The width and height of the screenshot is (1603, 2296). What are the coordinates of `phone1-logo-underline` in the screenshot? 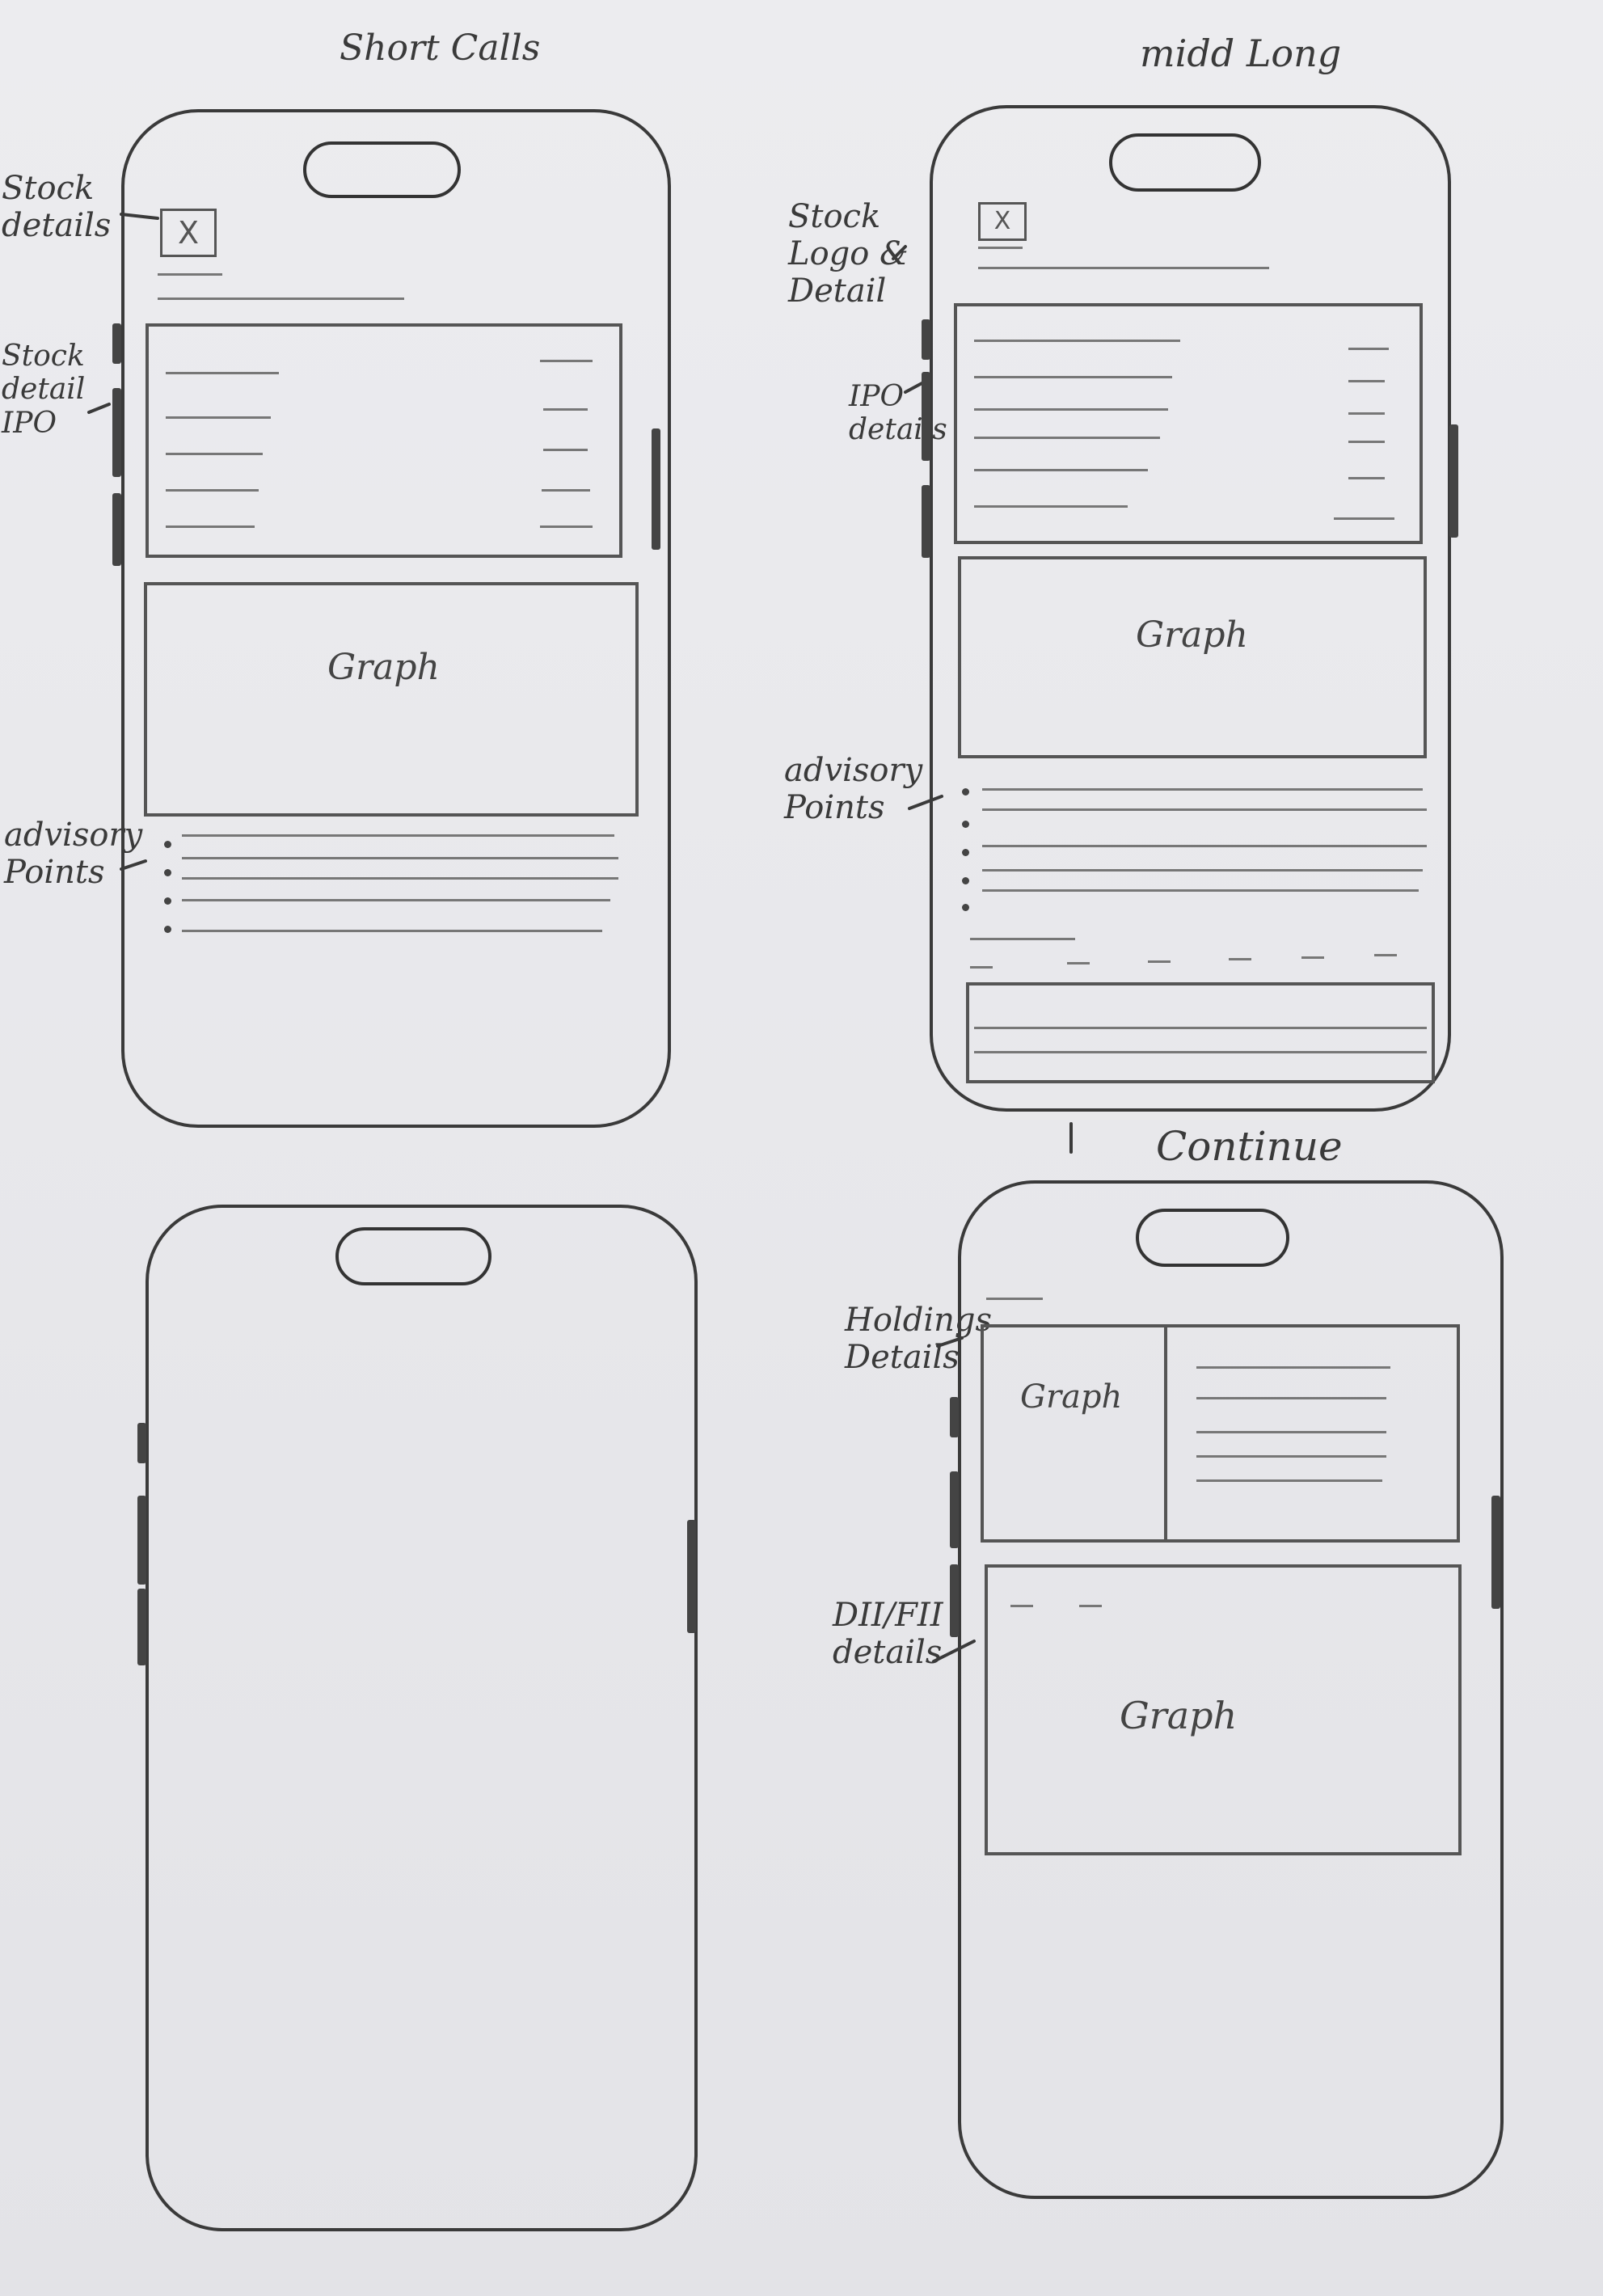 It's located at (190, 275).